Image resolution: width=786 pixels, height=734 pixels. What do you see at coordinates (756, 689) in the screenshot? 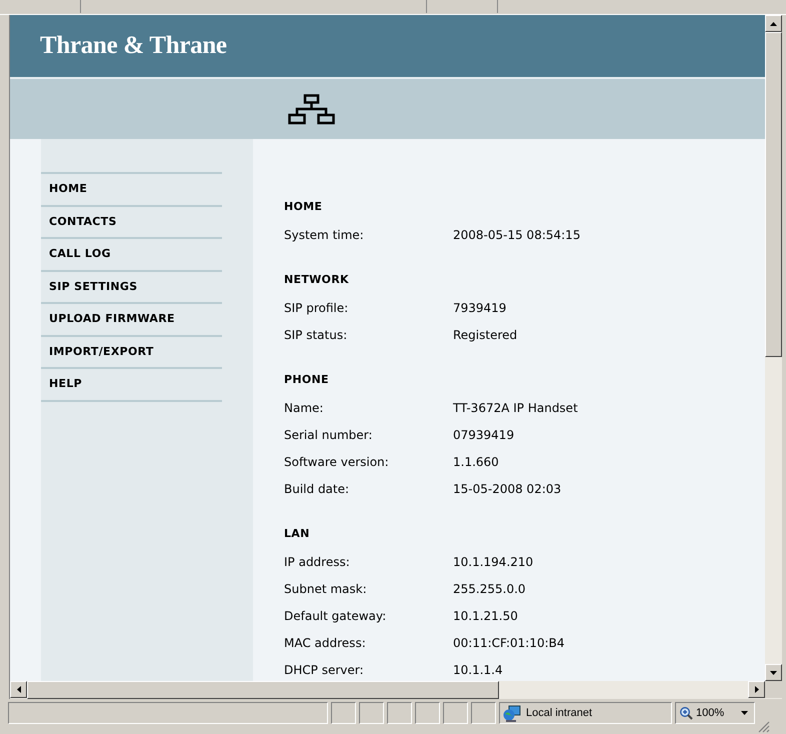
I see `right-arrow-icon` at bounding box center [756, 689].